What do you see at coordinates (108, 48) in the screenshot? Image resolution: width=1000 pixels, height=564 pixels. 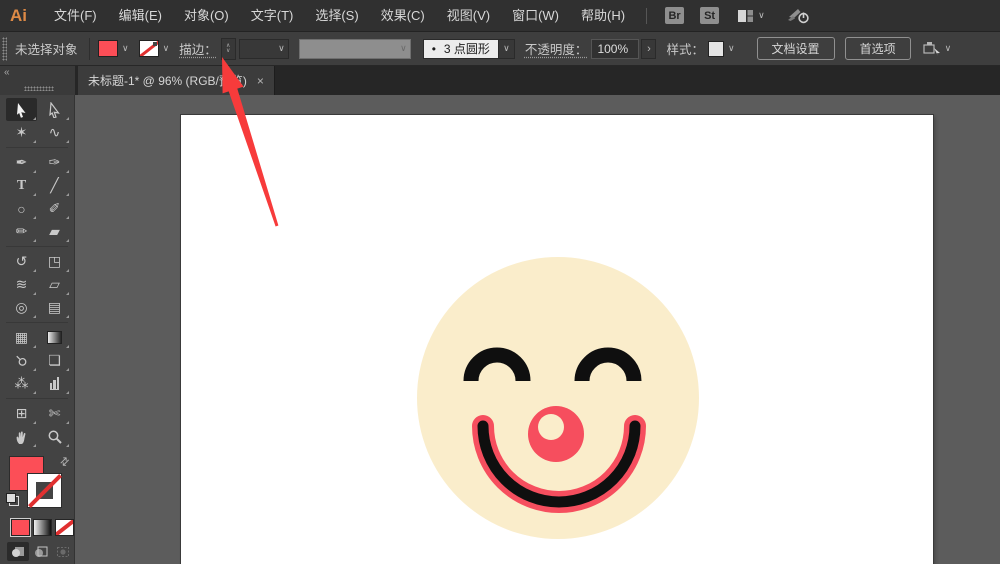 I see `fill-color-swatch` at bounding box center [108, 48].